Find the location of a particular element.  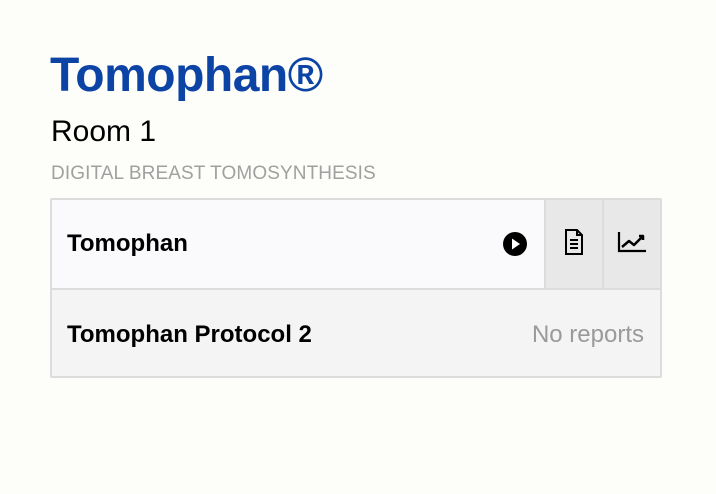

report-button is located at coordinates (573, 244).